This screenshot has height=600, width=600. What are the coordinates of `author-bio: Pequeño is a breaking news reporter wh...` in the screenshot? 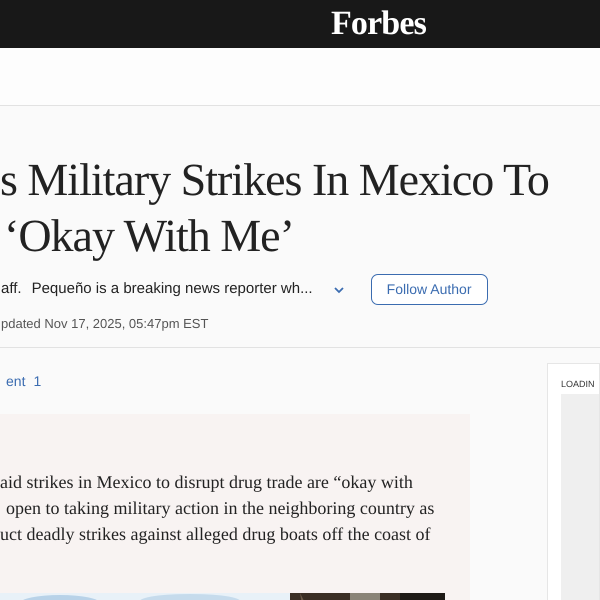 It's located at (172, 289).